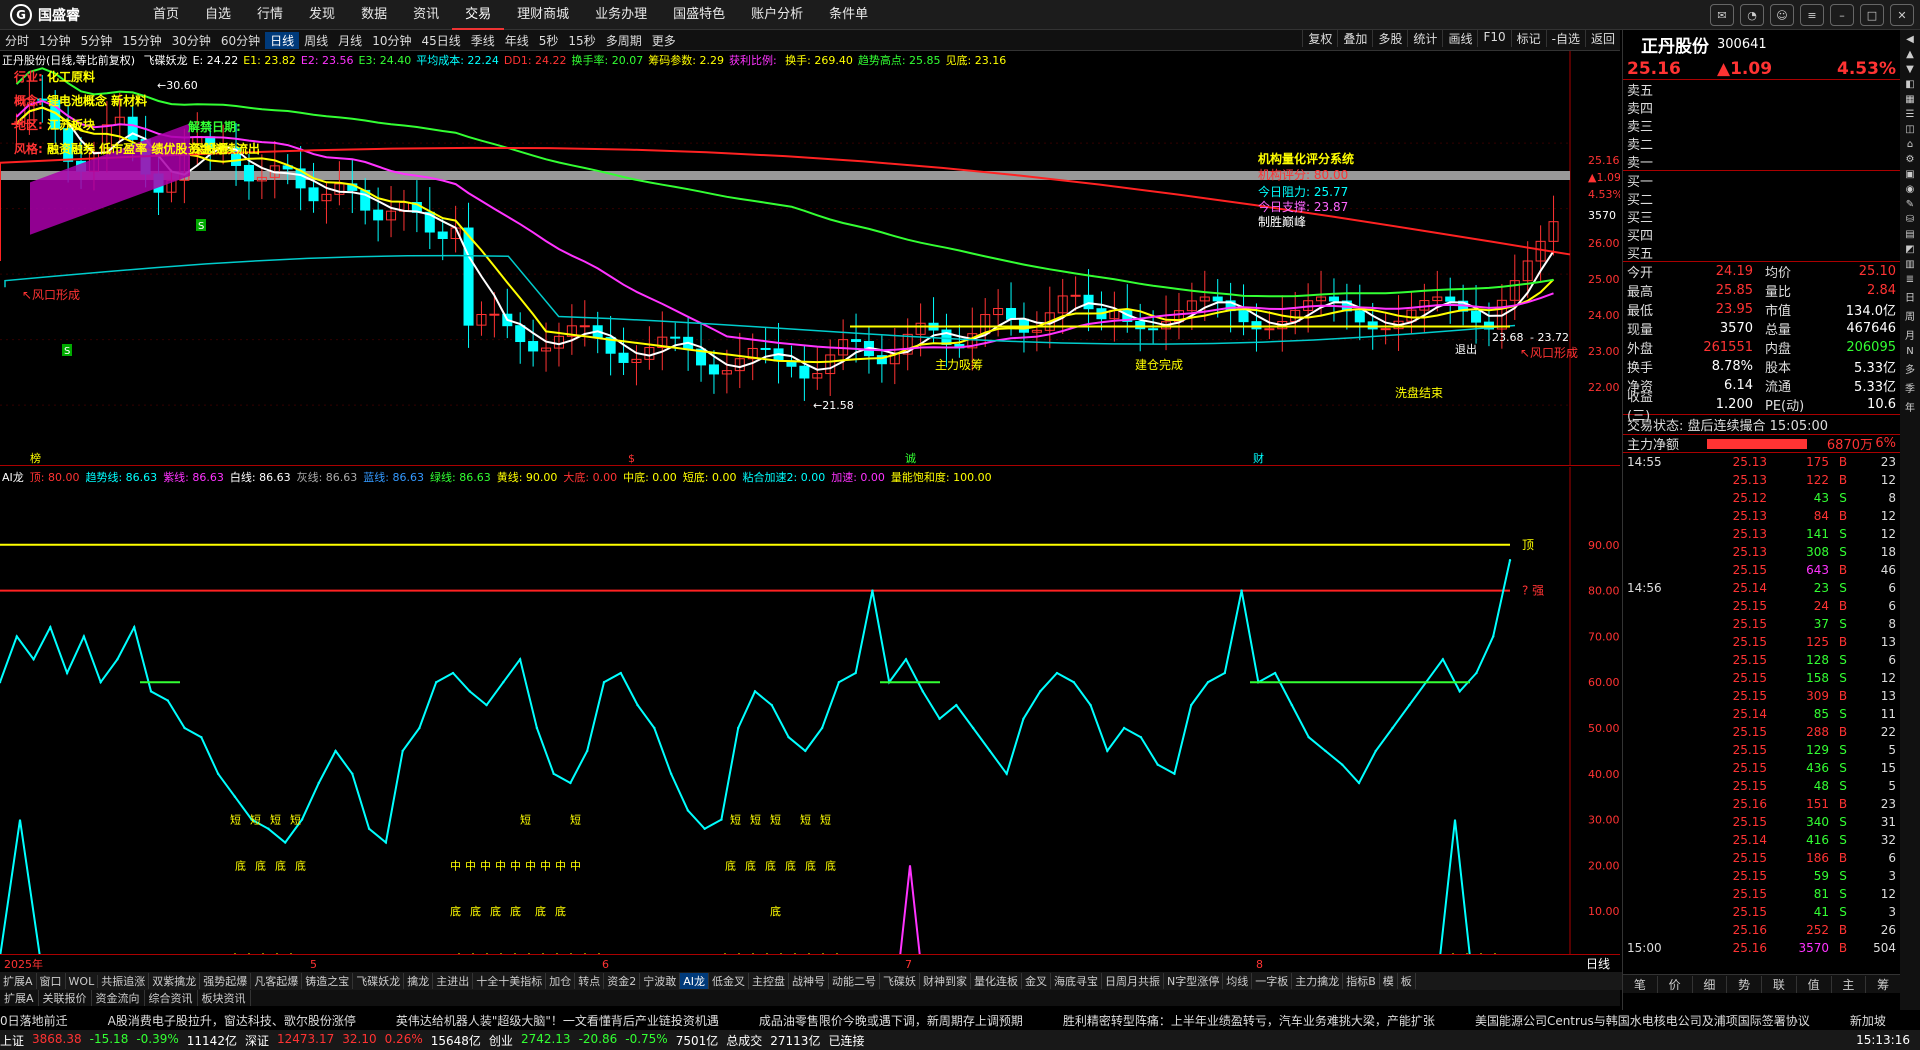 This screenshot has height=1050, width=1920. Describe the element at coordinates (1640, 984) in the screenshot. I see `panel-tab-0: 笔` at that location.